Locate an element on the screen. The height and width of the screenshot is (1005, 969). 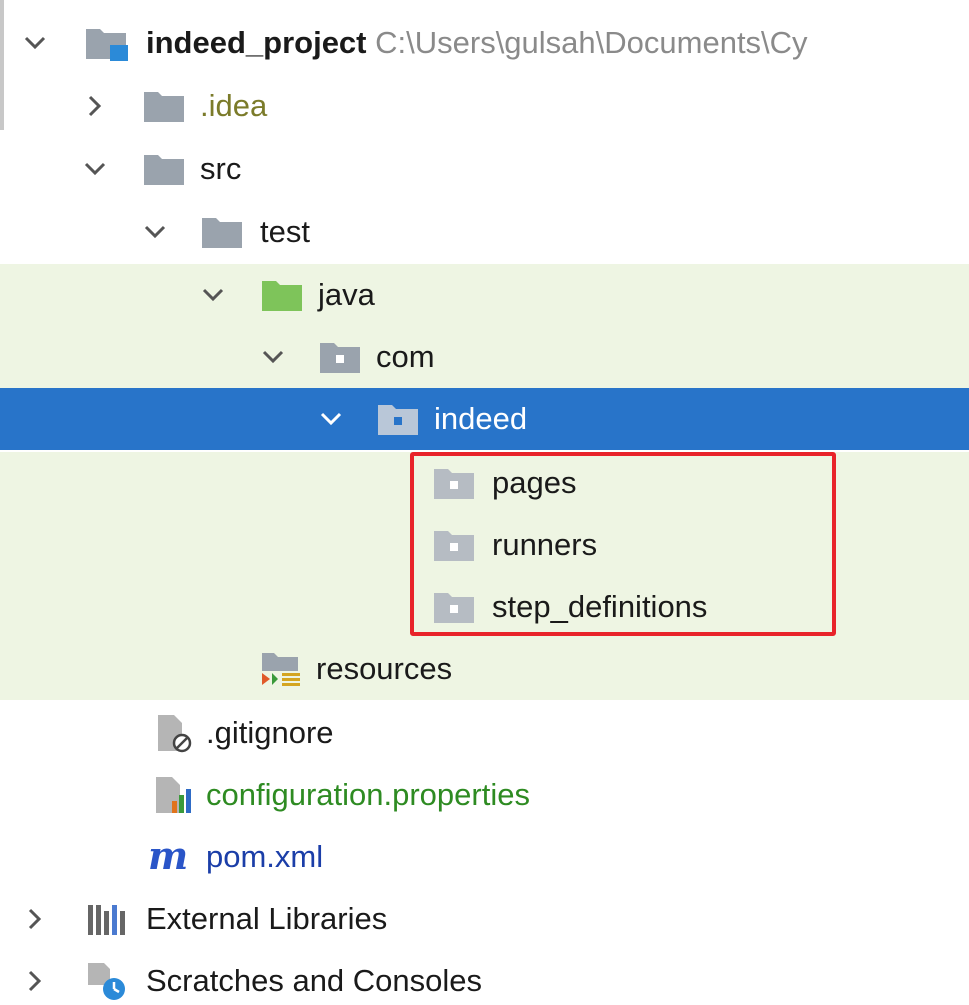
tree-row-com: com is located at coordinates (484, 357).